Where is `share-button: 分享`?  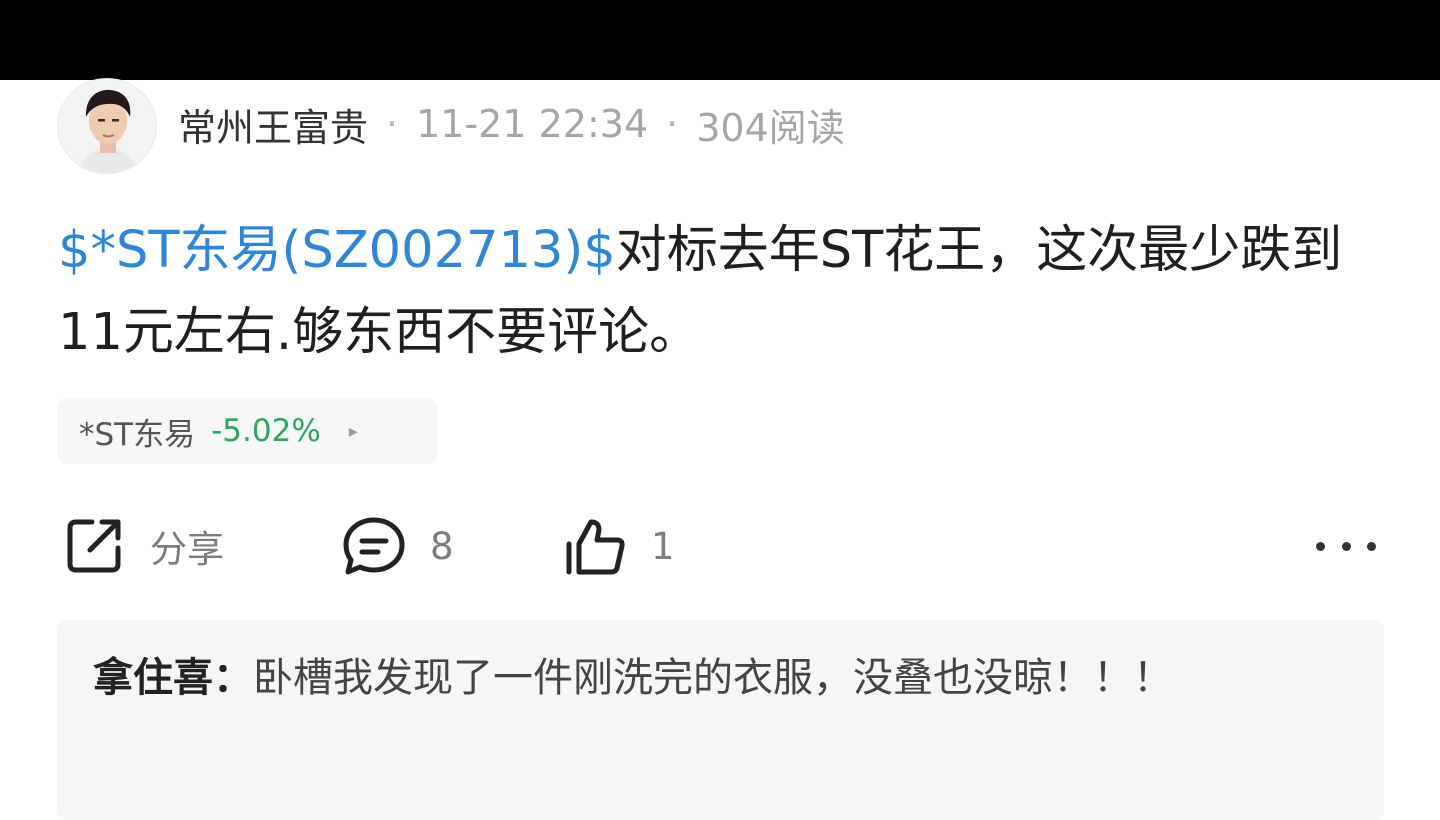 share-button: 分享 is located at coordinates (143, 546).